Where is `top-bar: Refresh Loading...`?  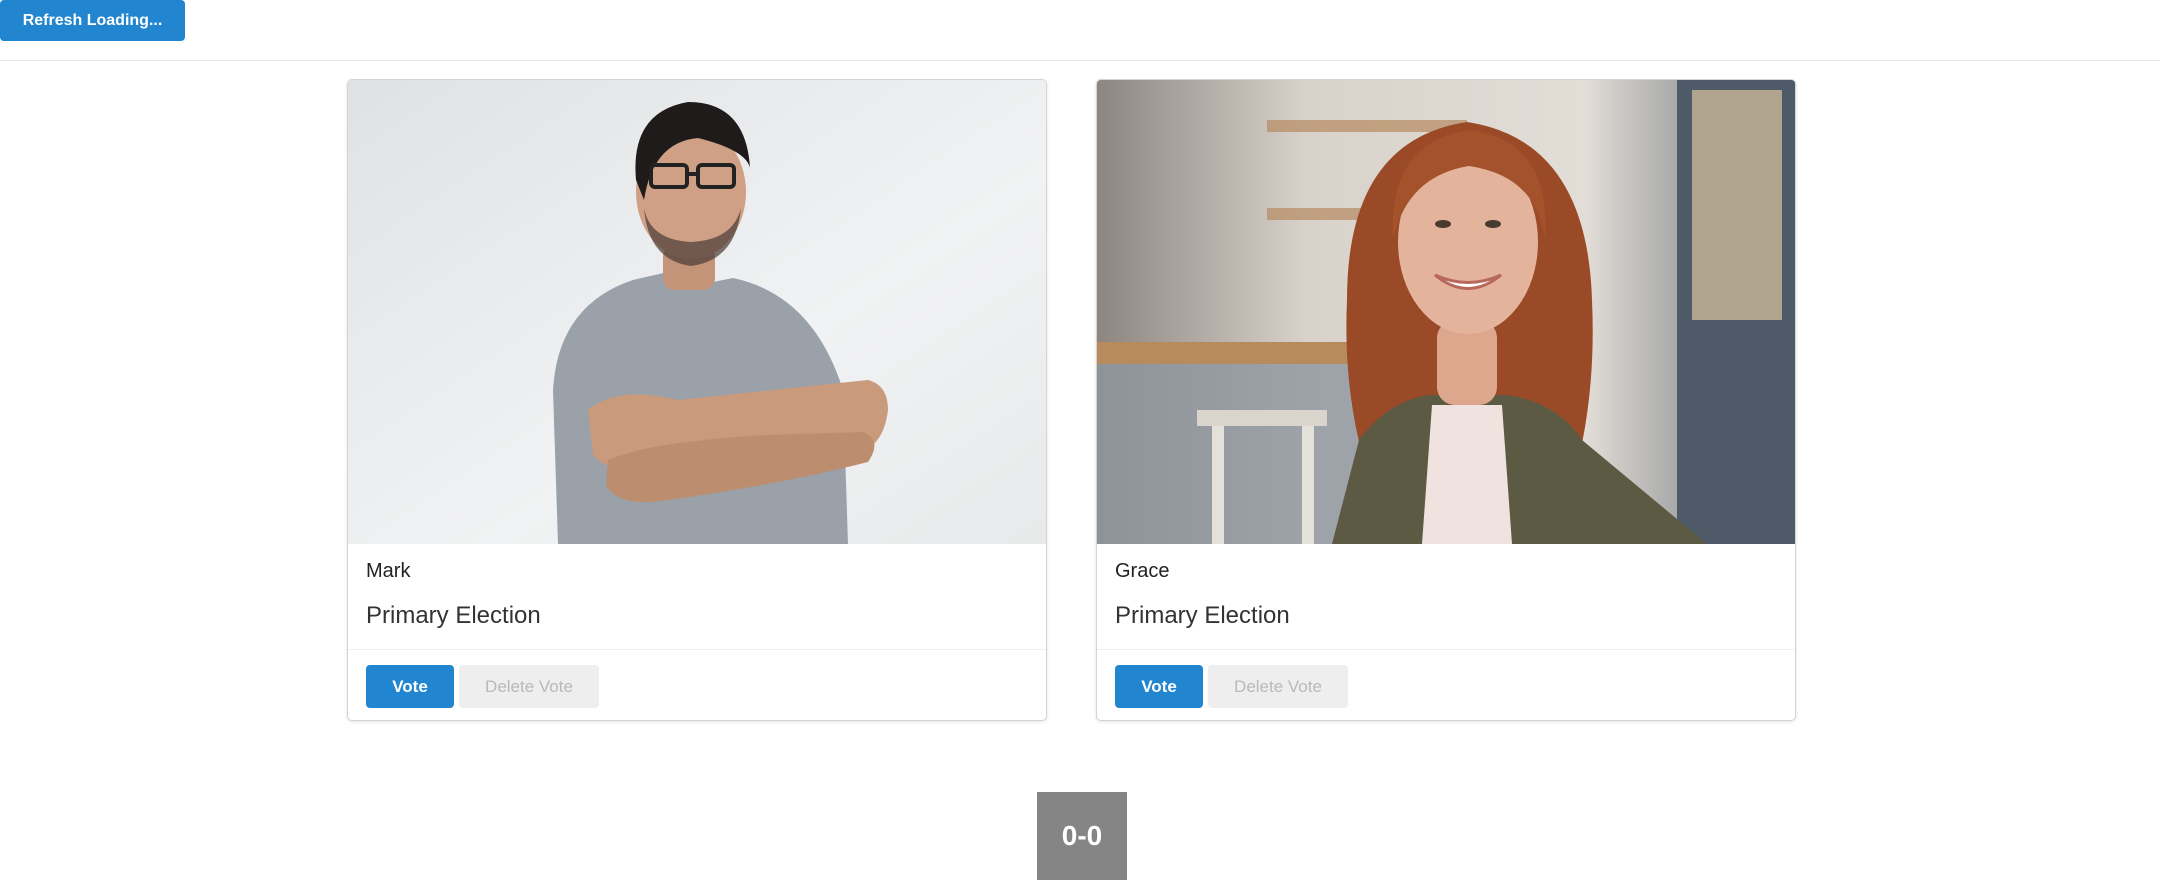
top-bar: Refresh Loading... is located at coordinates (1080, 30).